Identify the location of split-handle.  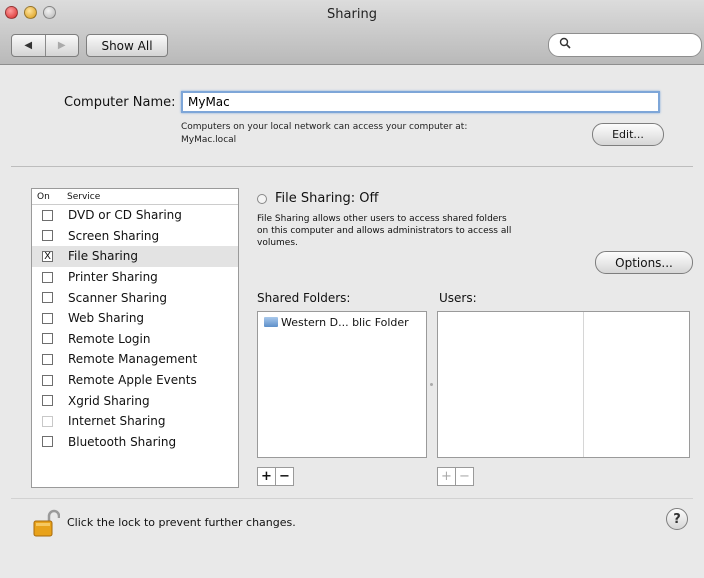
(431, 384).